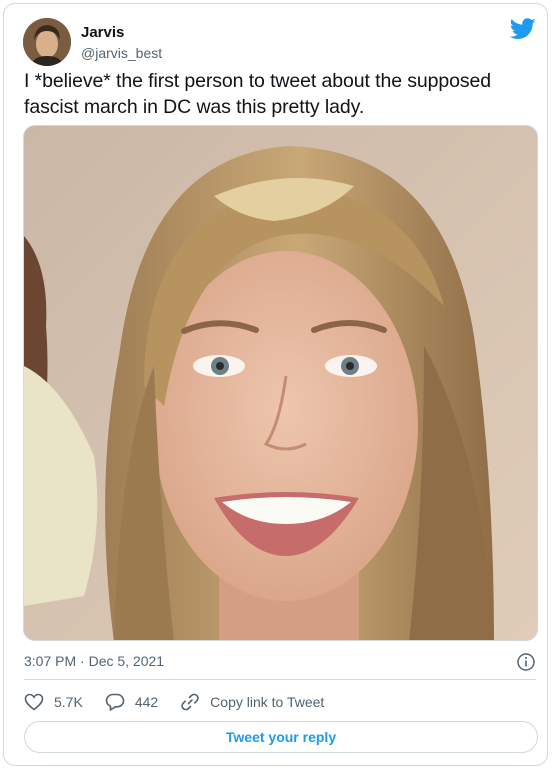 This screenshot has width=553, height=771. I want to click on tweet-timestamp: 3:07 PM · Dec 5, 2021, so click(94, 661).